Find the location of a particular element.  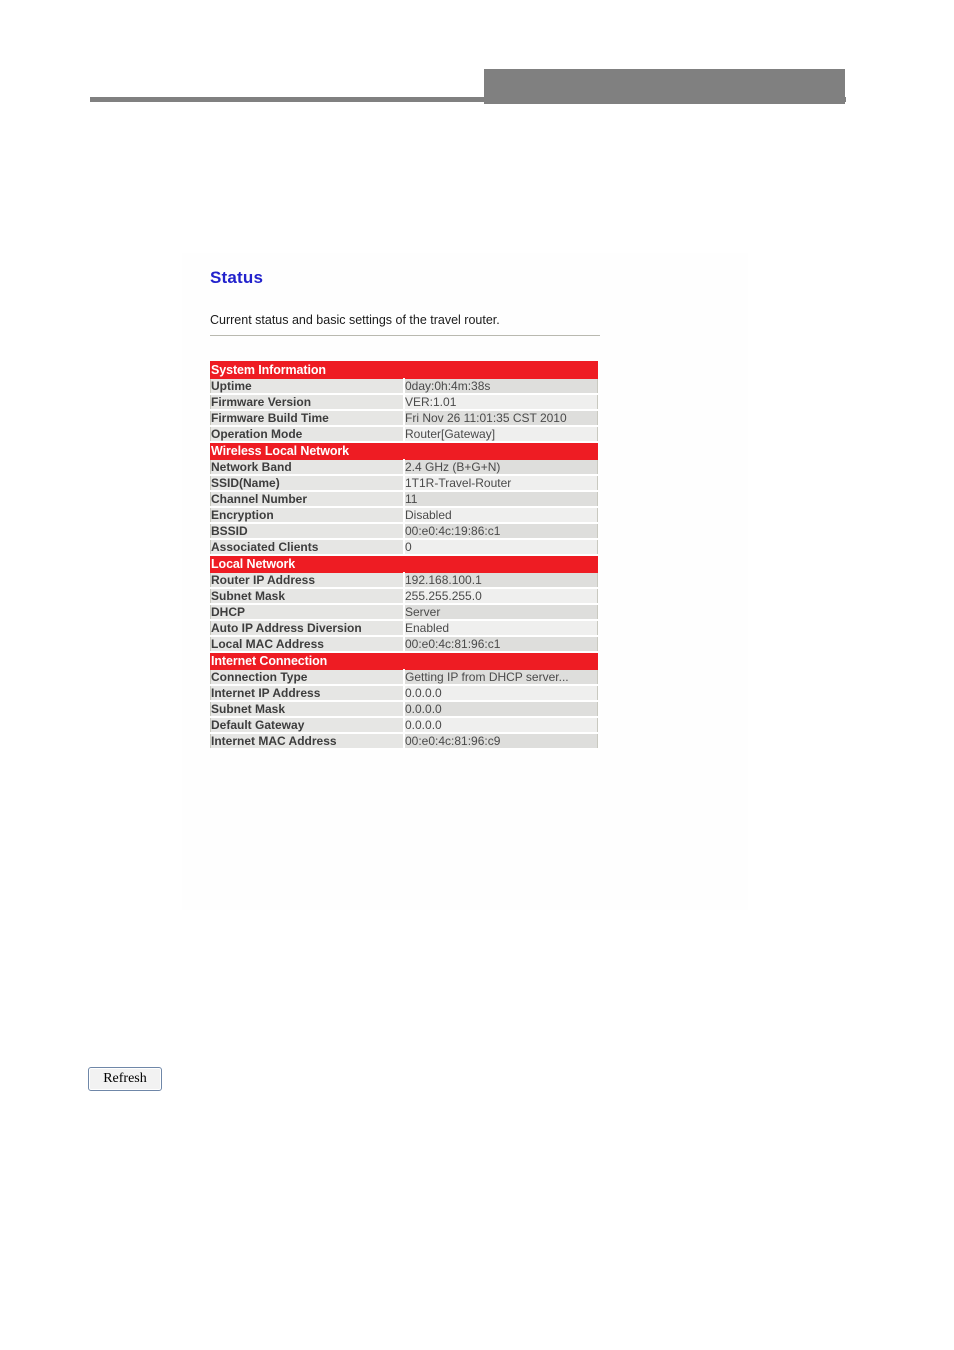

table-row: Auto IP Address Diversion Enabled is located at coordinates (404, 628).